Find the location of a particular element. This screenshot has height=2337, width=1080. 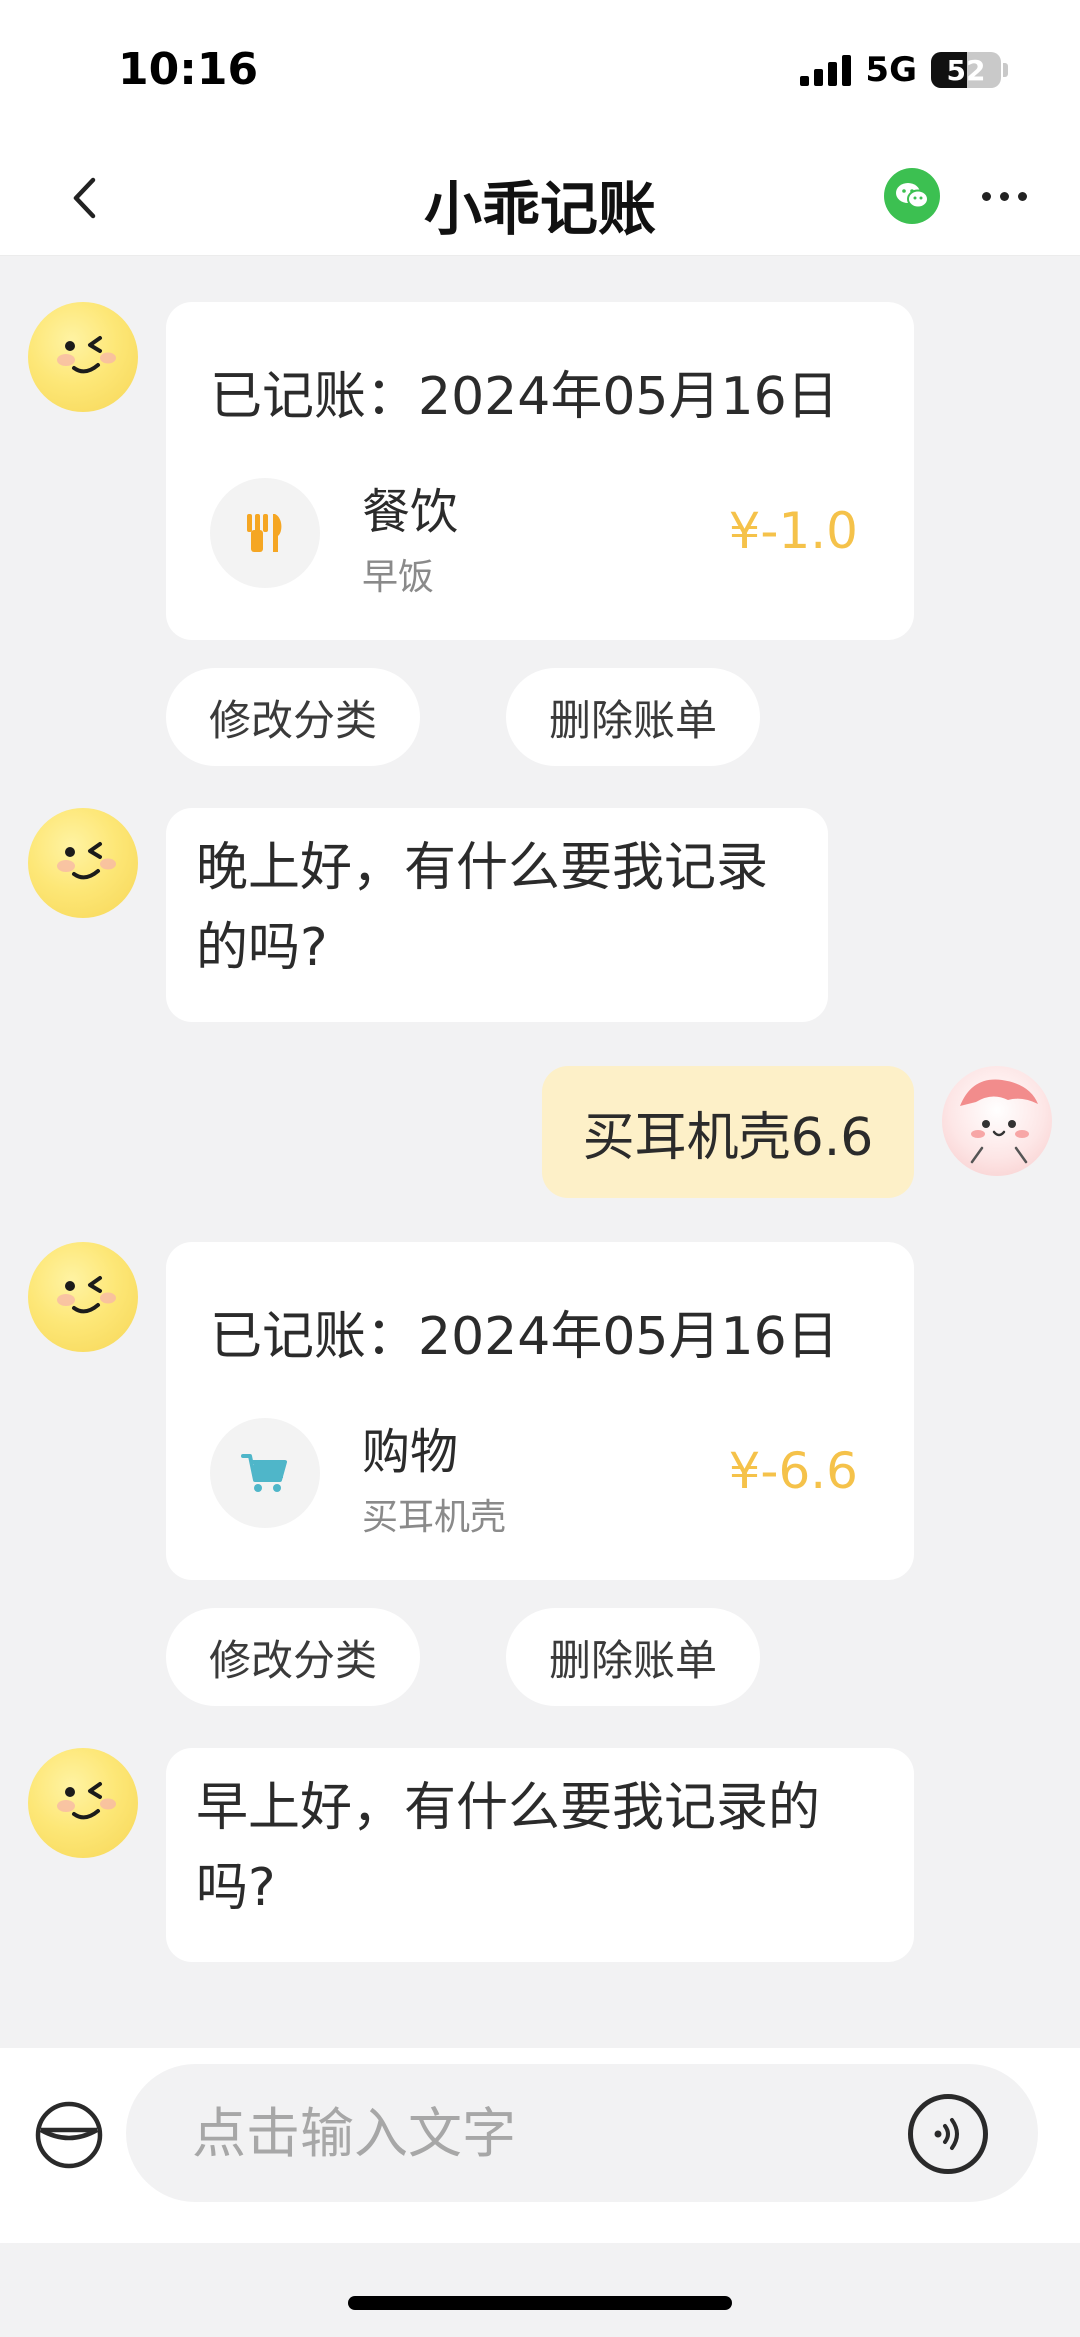

avatar-image is located at coordinates (999, 1121).